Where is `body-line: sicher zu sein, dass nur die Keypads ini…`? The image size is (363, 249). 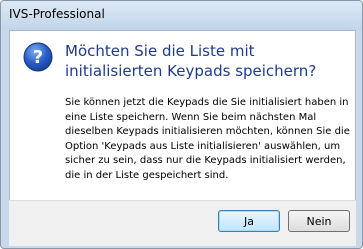 body-line: sicher zu sein, dass nur die Keypads ini… is located at coordinates (205, 161).